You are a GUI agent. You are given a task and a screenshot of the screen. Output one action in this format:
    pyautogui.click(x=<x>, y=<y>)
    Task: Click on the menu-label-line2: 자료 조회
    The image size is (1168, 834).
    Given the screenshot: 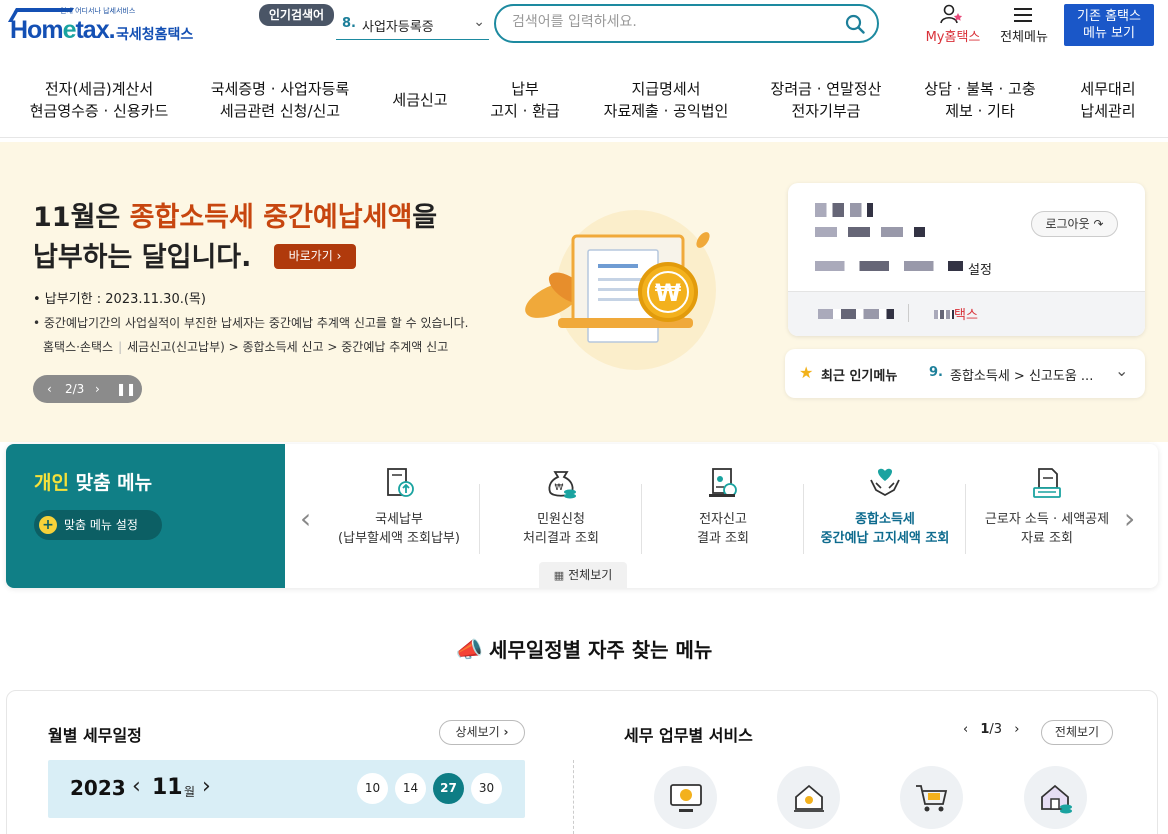 What is the action you would take?
    pyautogui.click(x=1047, y=538)
    